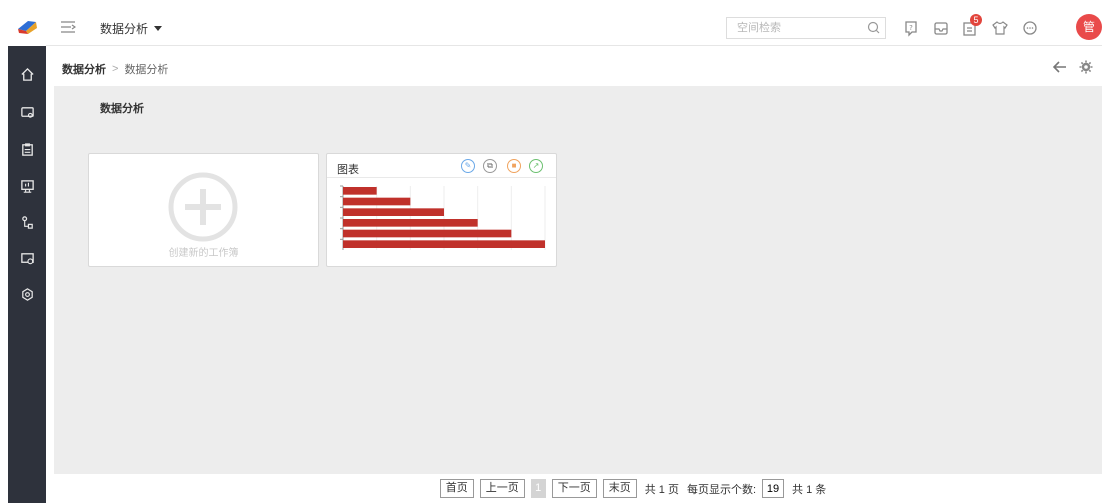  What do you see at coordinates (538, 488) in the screenshot?
I see `page-number-button: 1` at bounding box center [538, 488].